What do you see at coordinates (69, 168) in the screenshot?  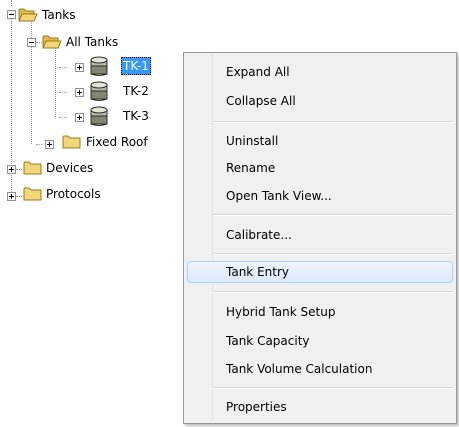 I see `tree-node-devices: Devices` at bounding box center [69, 168].